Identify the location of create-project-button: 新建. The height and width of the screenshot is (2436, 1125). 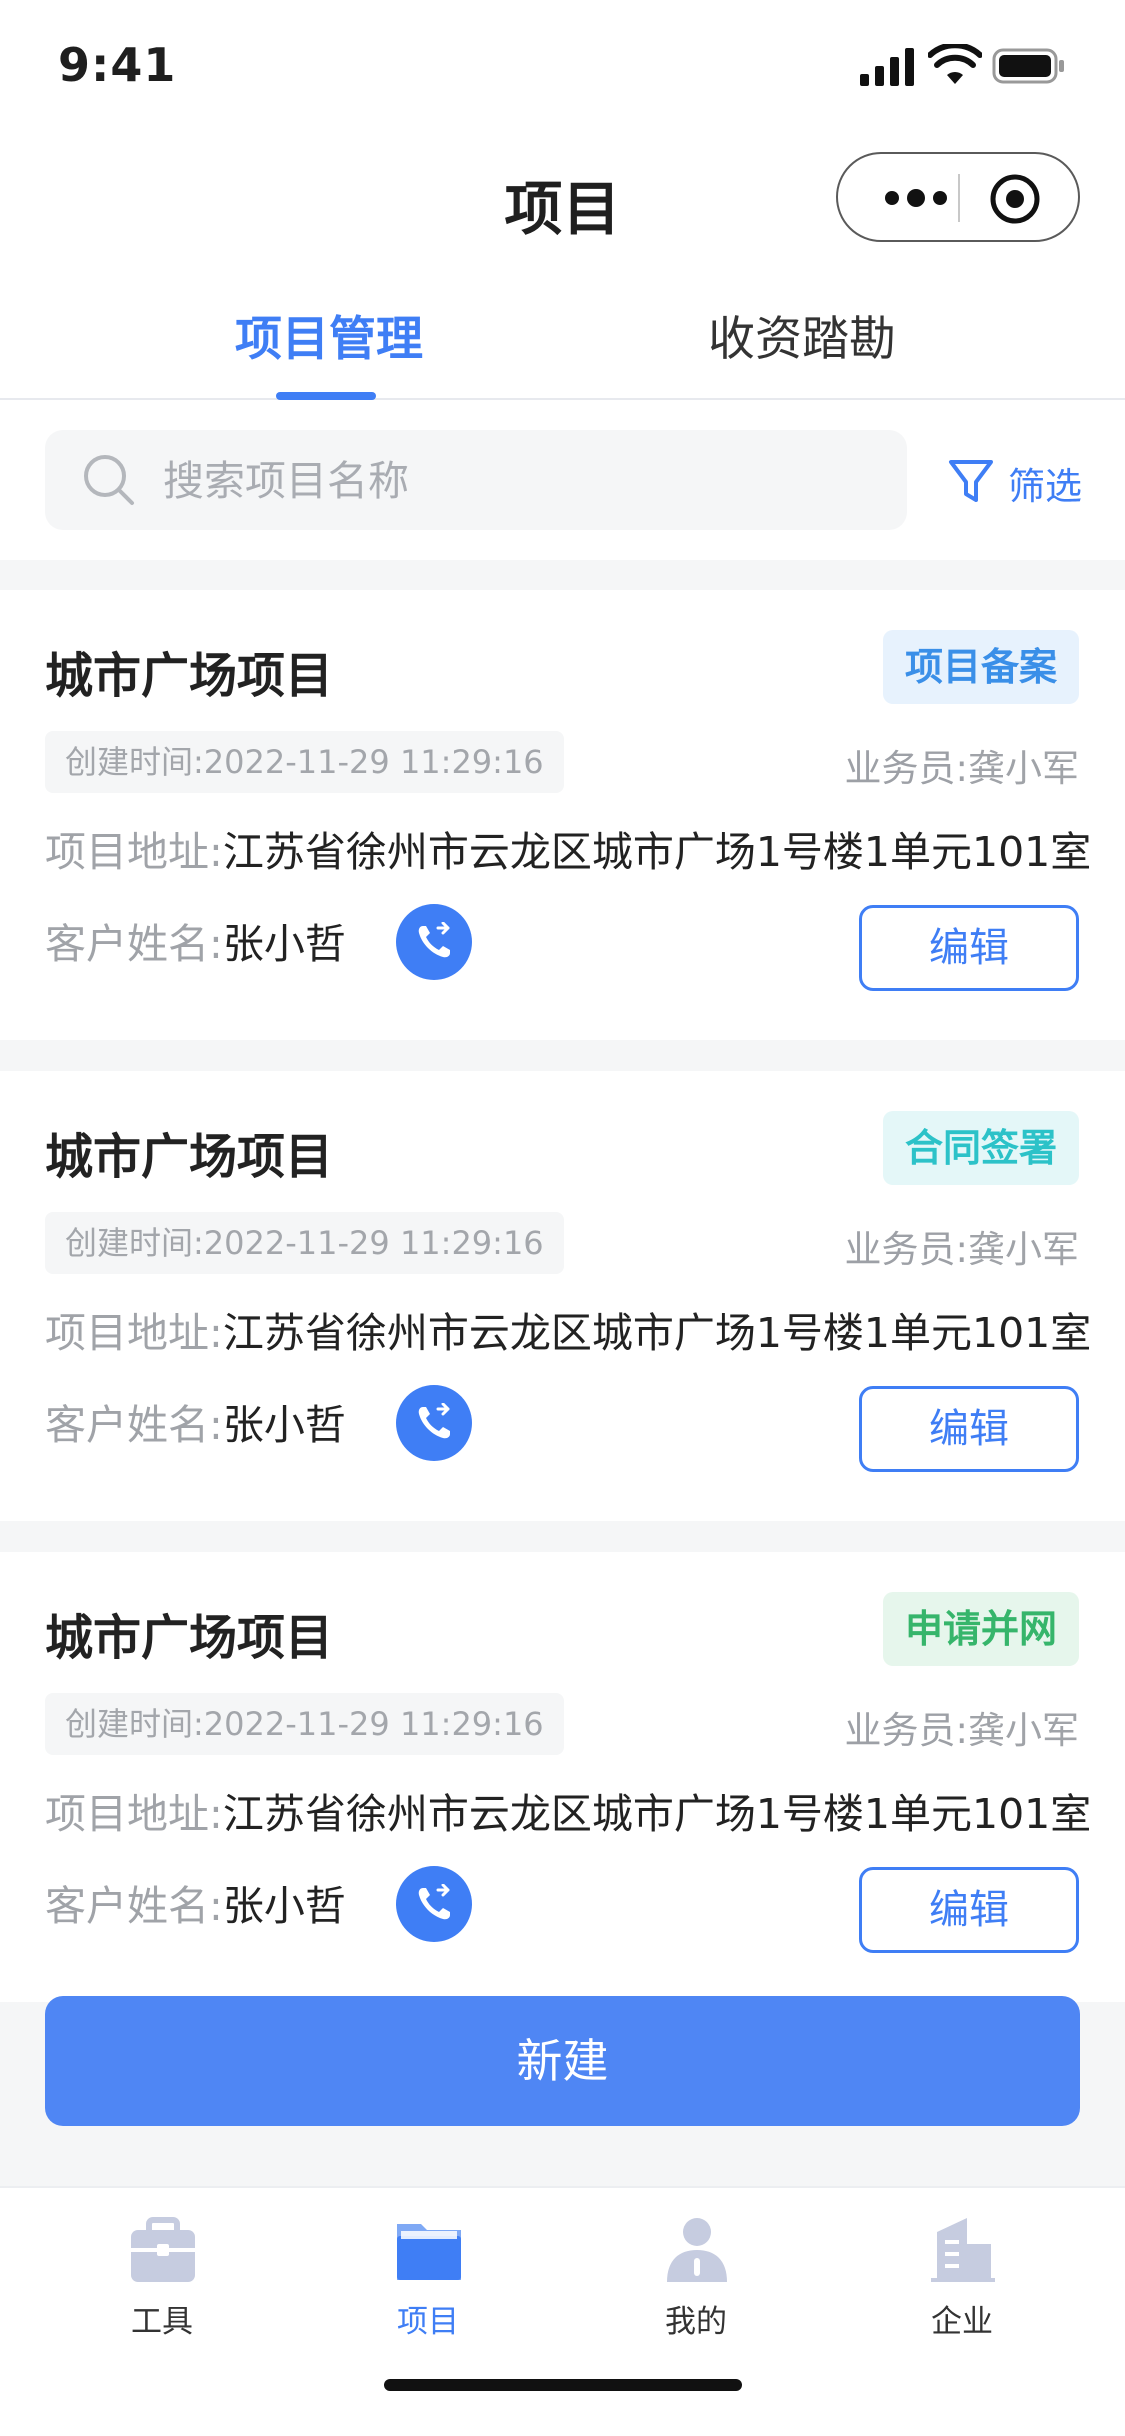
(562, 2061).